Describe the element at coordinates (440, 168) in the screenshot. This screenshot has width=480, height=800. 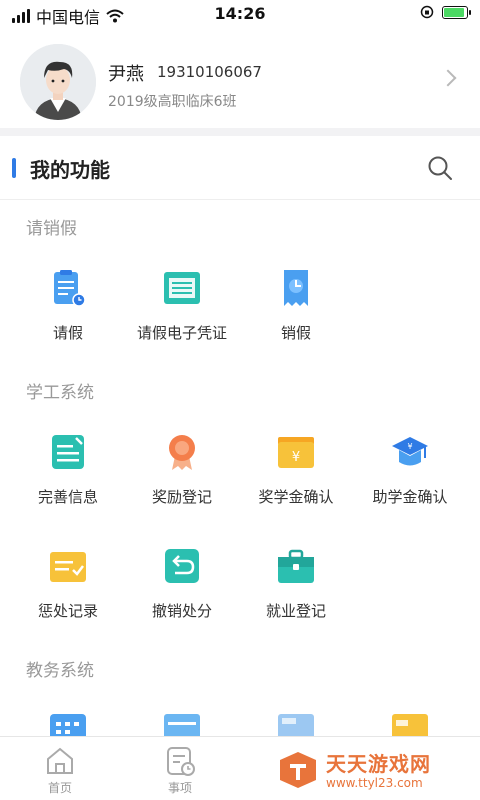
I see `search-icon` at that location.